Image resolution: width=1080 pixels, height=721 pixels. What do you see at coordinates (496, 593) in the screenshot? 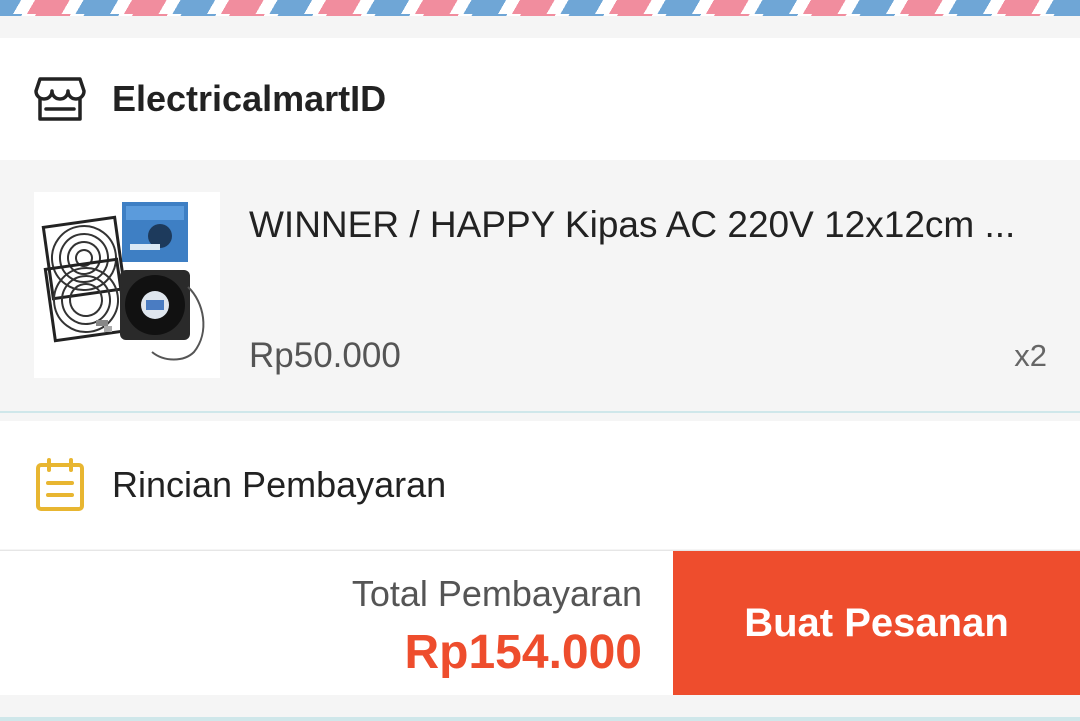
I see `total-label: Total Pembayaran` at bounding box center [496, 593].